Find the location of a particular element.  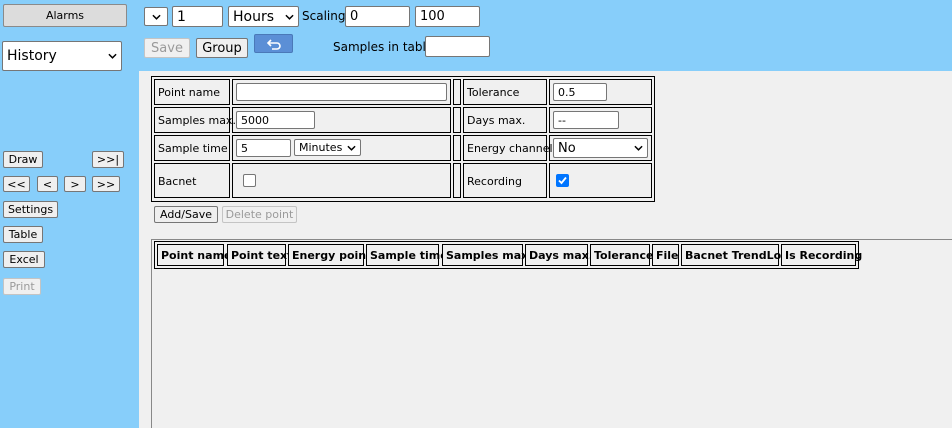

bacnet-value-cell is located at coordinates (341, 180).